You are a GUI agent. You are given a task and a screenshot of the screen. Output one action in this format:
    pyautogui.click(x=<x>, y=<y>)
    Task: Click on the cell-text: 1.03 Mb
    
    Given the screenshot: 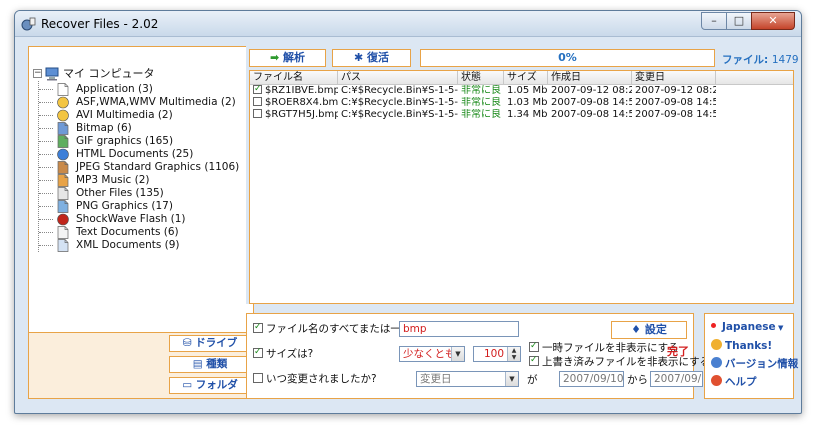 What is the action you would take?
    pyautogui.click(x=527, y=102)
    